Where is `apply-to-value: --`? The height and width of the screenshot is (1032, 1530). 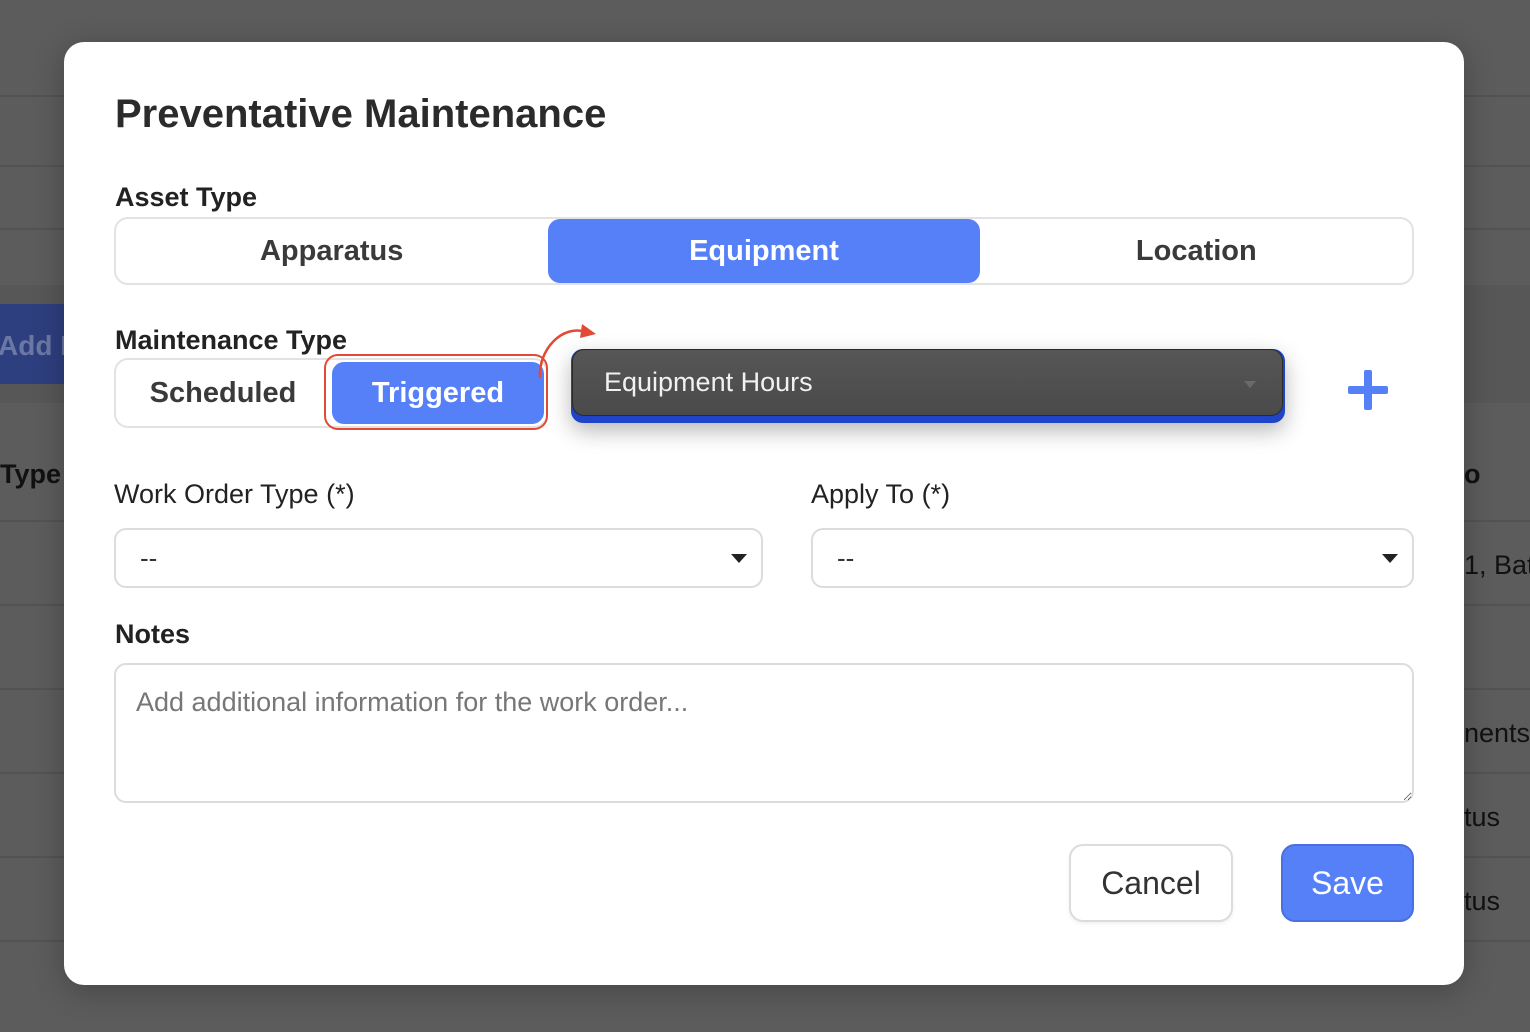
apply-to-value: -- is located at coordinates (846, 557).